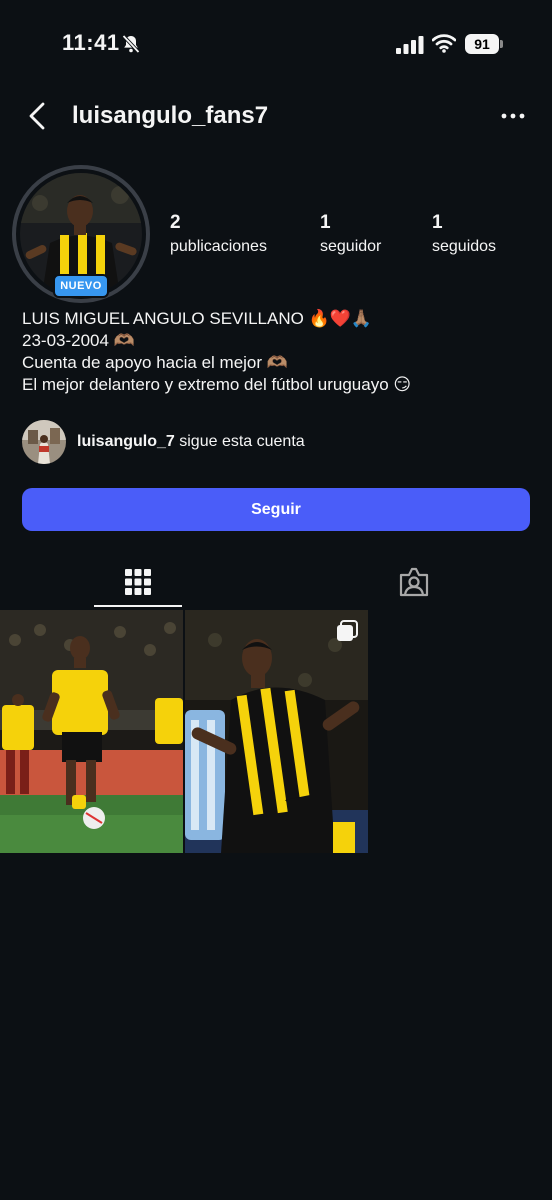  Describe the element at coordinates (81, 286) in the screenshot. I see `new-badge: NUEVO` at that location.